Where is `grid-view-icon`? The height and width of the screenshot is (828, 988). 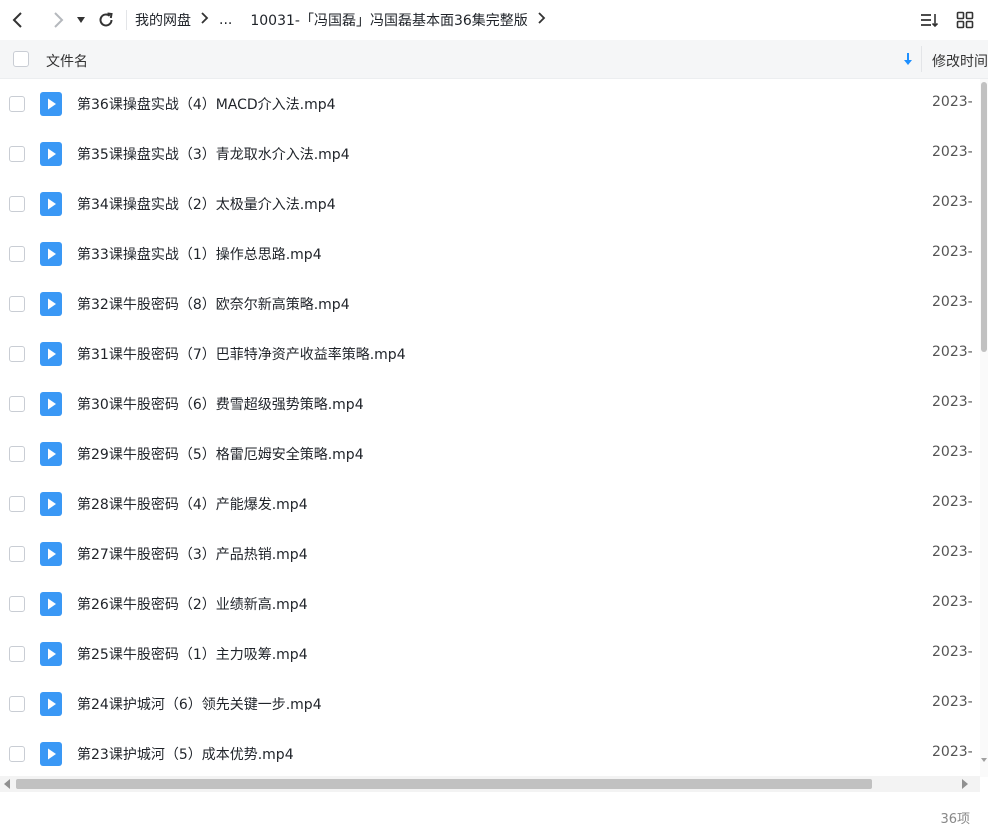 grid-view-icon is located at coordinates (965, 20).